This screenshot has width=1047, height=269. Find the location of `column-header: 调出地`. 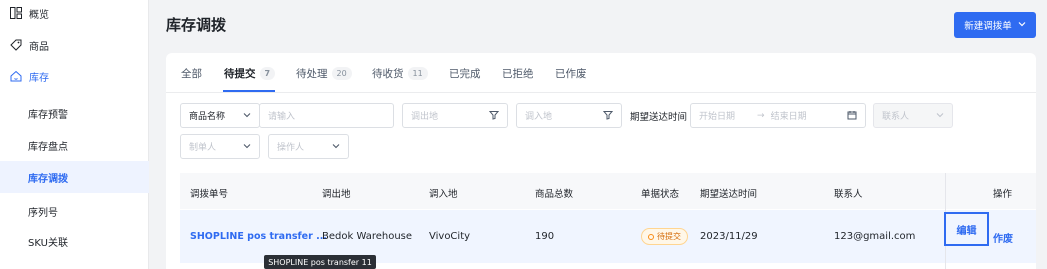

column-header: 调出地 is located at coordinates (336, 194).